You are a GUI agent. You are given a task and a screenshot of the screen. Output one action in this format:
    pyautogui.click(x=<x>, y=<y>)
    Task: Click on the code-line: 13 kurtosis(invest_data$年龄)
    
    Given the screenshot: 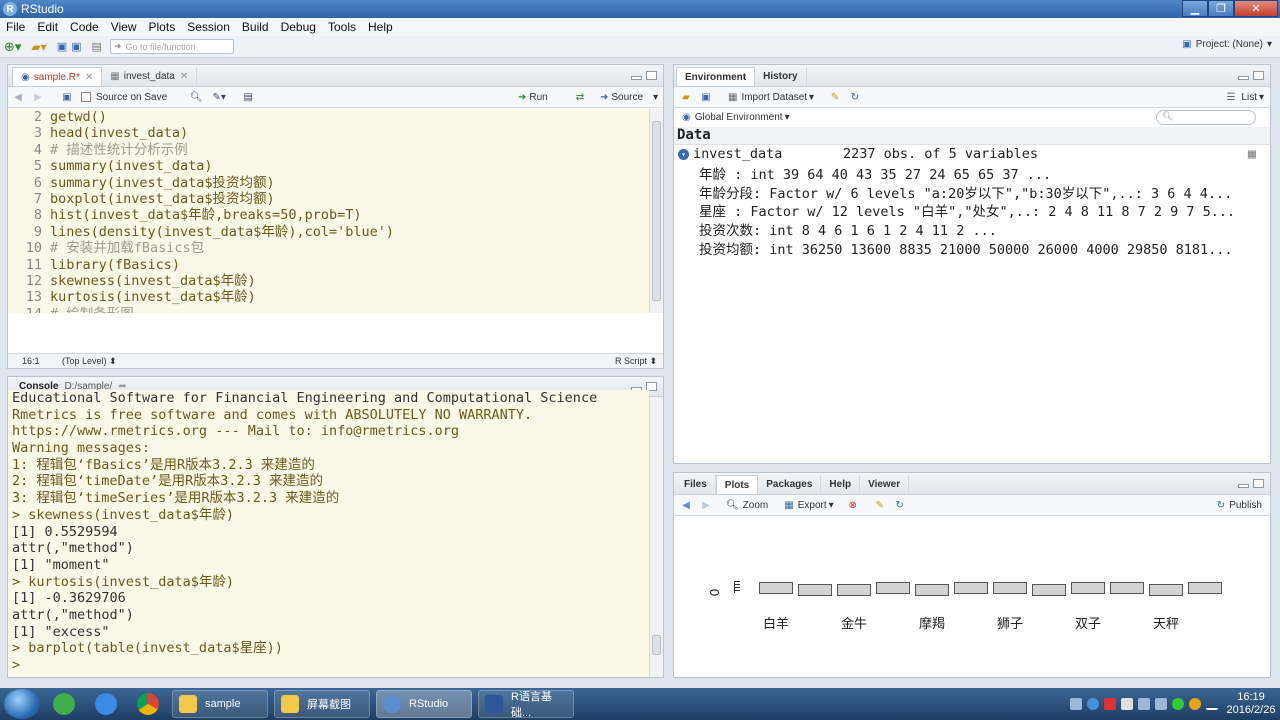 What is the action you would take?
    pyautogui.click(x=328, y=297)
    